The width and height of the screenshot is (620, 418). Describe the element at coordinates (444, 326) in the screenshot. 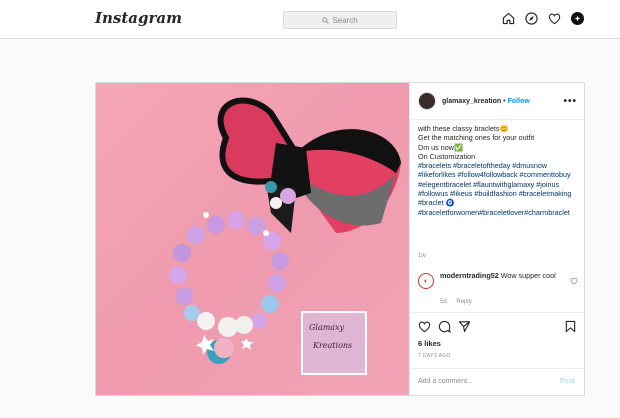

I see `comment-icon` at that location.